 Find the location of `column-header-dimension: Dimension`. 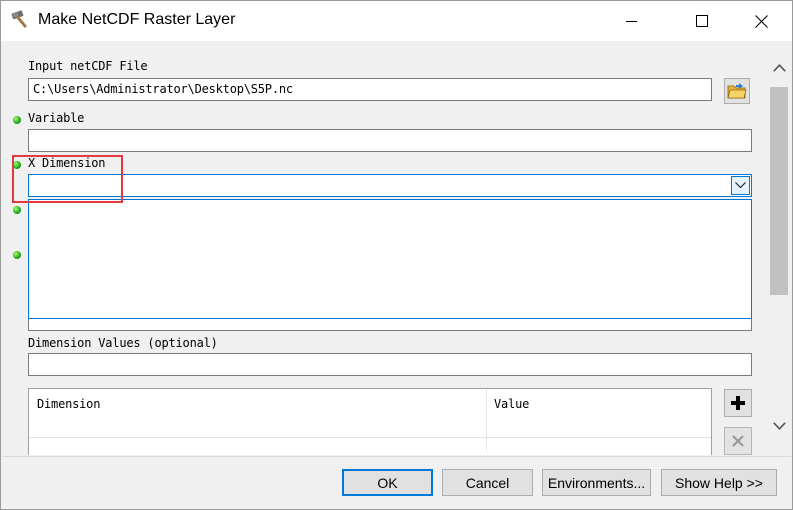

column-header-dimension: Dimension is located at coordinates (257, 414).